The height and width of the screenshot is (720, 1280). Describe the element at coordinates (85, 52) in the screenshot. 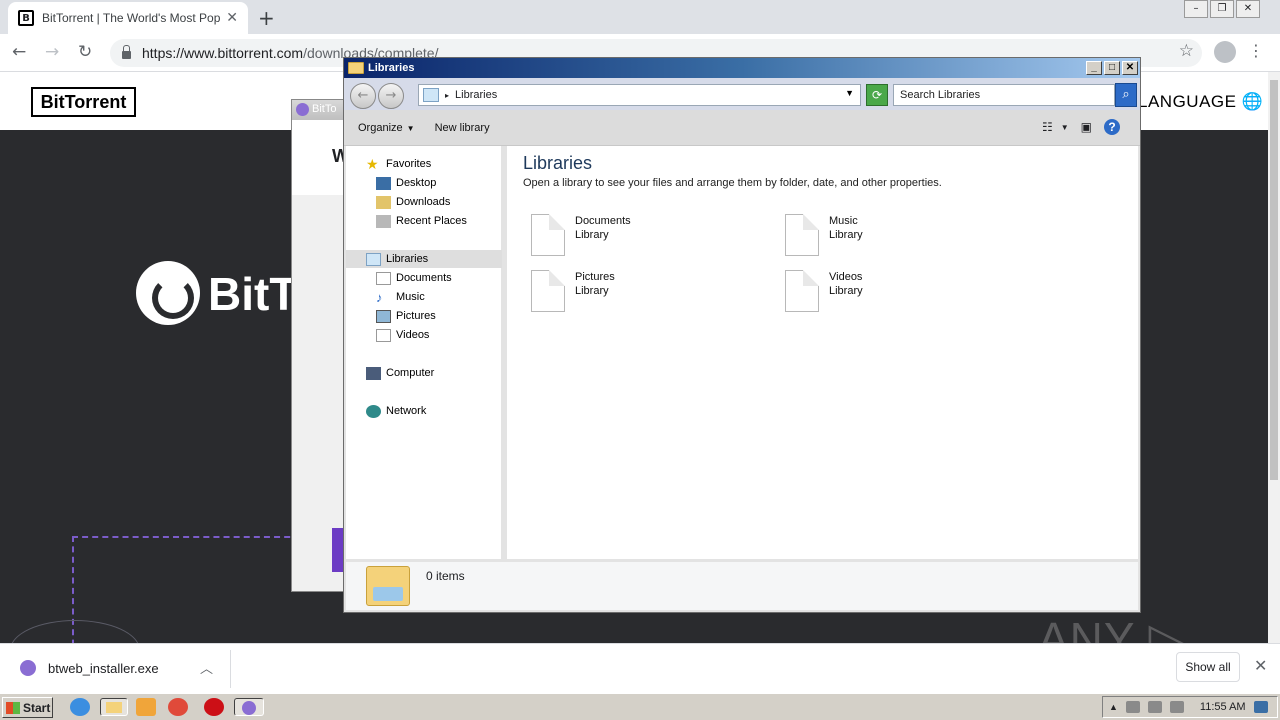

I see `reload-icon: ↻` at that location.